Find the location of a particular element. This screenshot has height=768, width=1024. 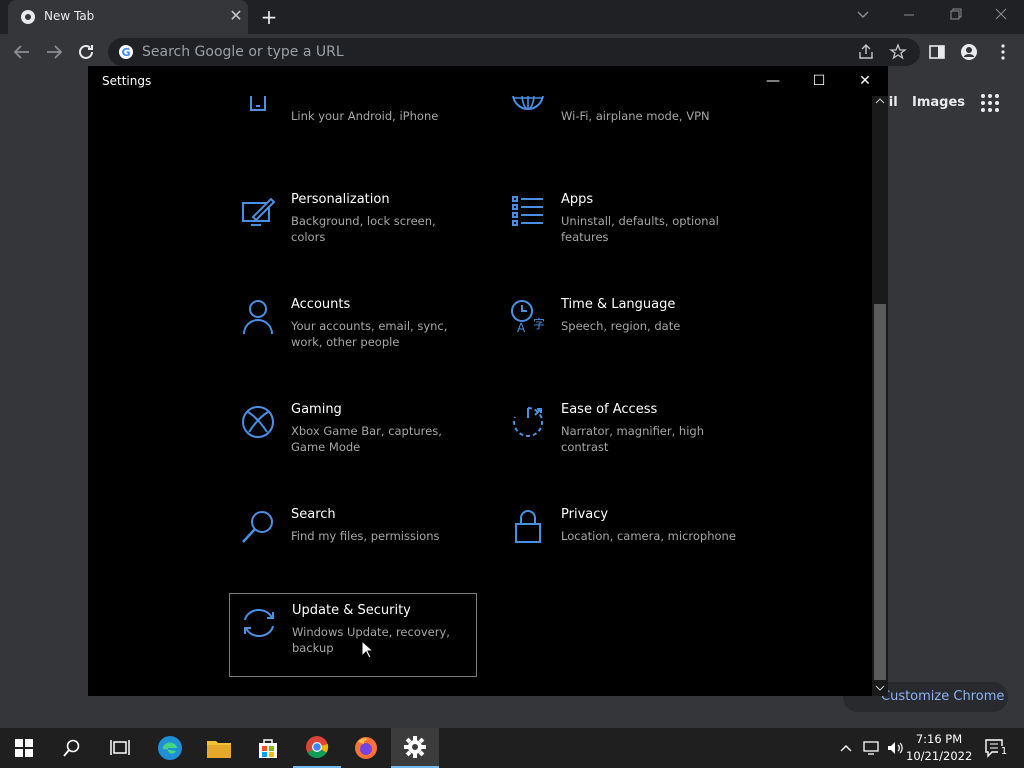

notification-count: 1 is located at coordinates (1004, 751).